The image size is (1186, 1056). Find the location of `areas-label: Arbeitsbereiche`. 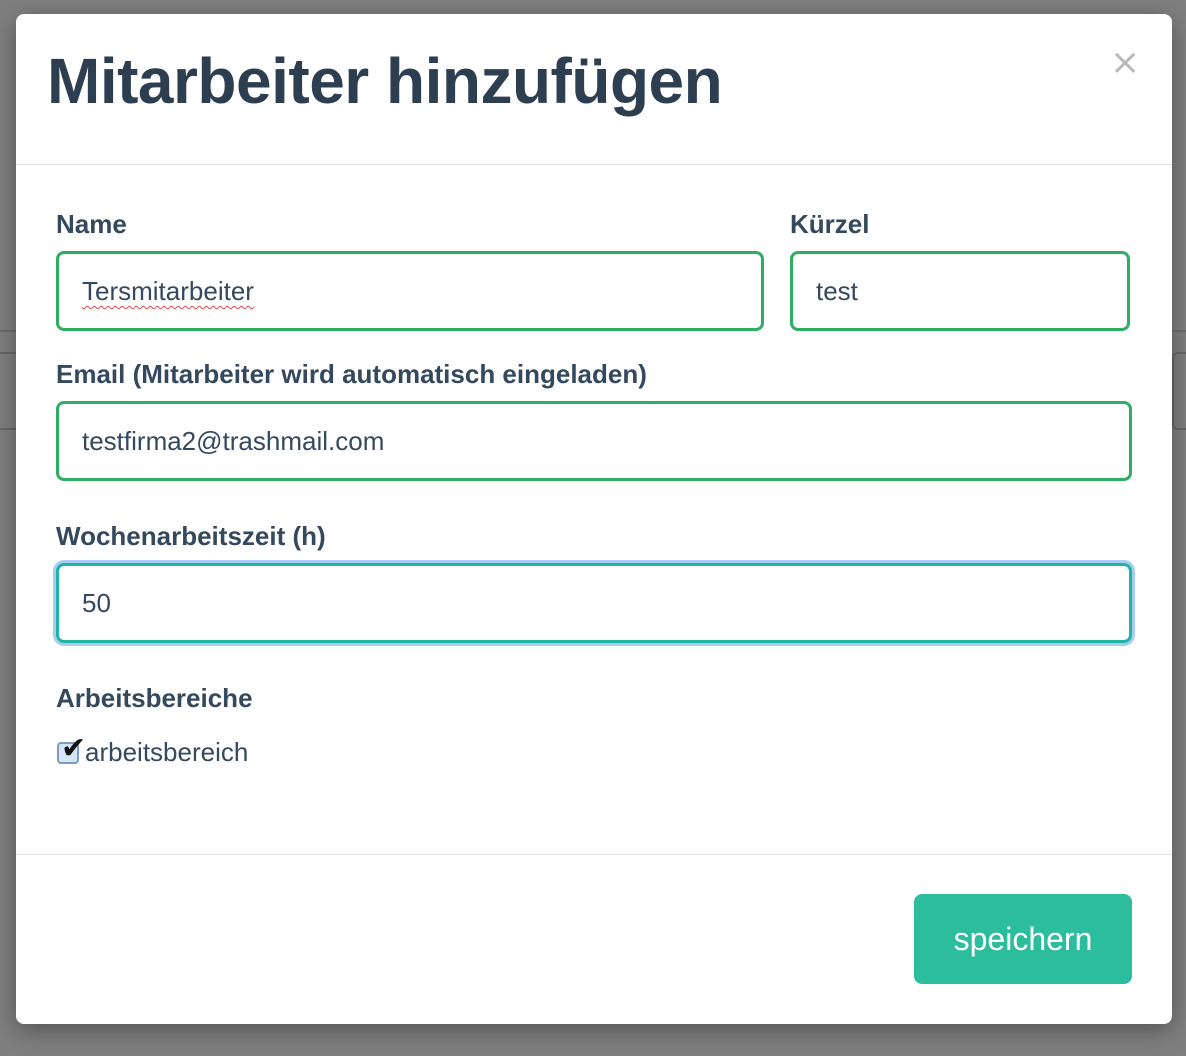

areas-label: Arbeitsbereiche is located at coordinates (154, 698).